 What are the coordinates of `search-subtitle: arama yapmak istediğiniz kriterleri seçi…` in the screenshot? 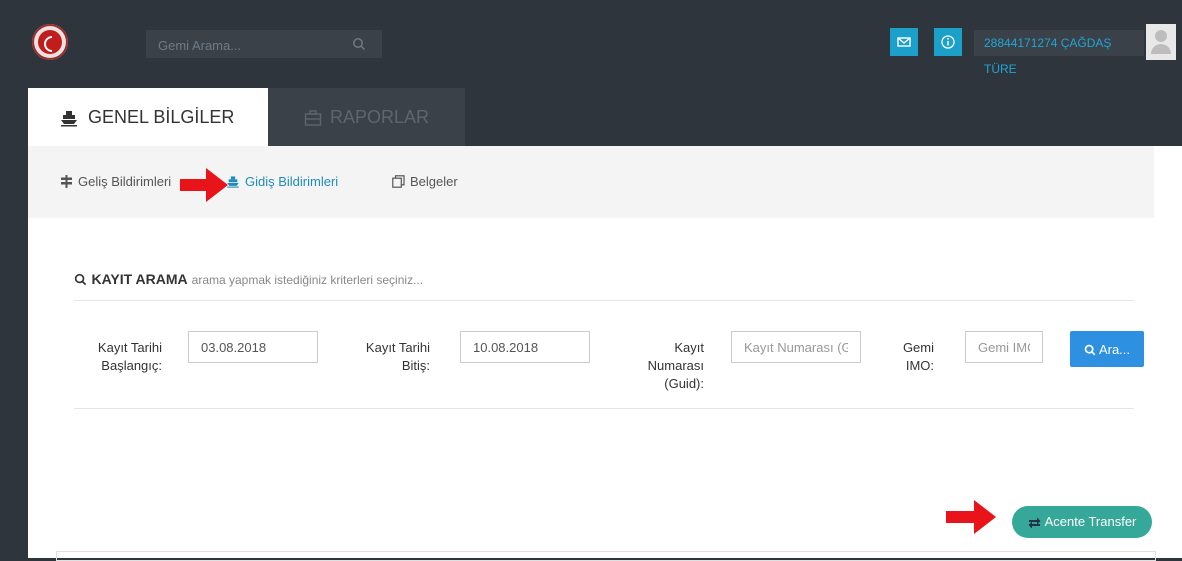 It's located at (307, 280).